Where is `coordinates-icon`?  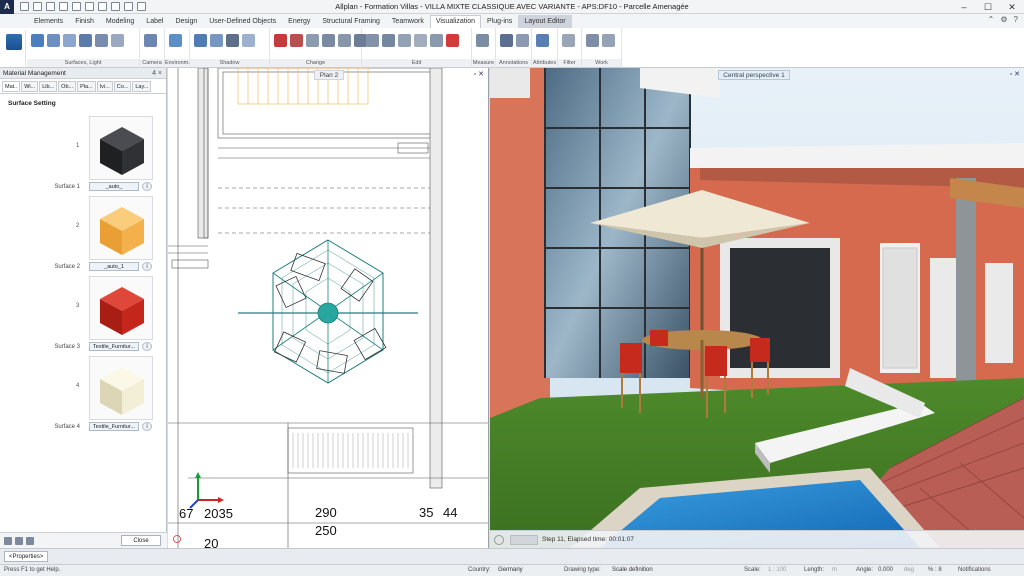
coordinates-icon is located at coordinates (592, 40).